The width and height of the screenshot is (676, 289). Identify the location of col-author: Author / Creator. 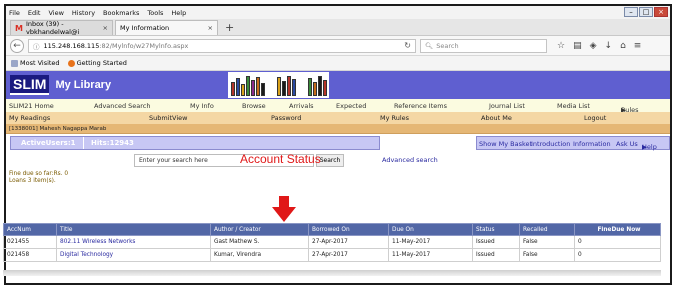
(259, 229).